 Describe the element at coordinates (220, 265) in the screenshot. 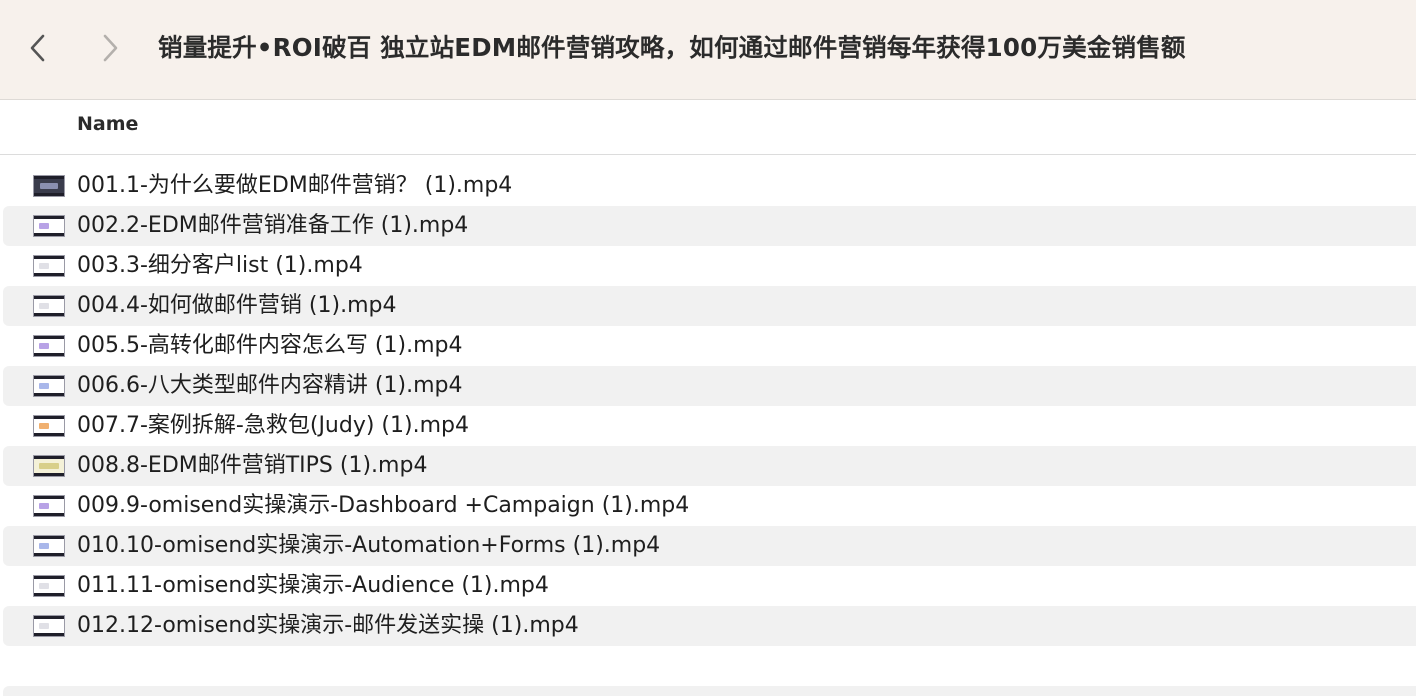

I see `file-name: 003.3-细分客户list (1).mp4` at that location.